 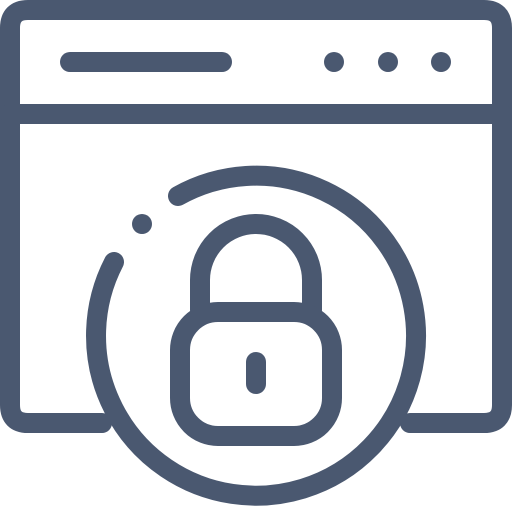 What do you see at coordinates (142, 224) in the screenshot?
I see `circle-accent-dot` at bounding box center [142, 224].